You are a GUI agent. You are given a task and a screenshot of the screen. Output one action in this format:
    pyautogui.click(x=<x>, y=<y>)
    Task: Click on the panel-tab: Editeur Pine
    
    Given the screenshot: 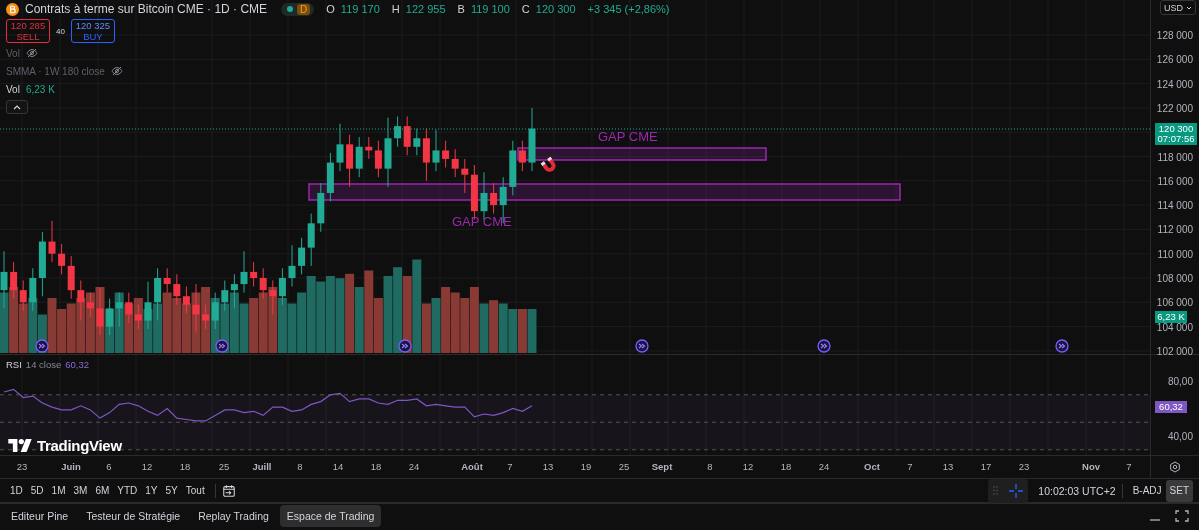 What is the action you would take?
    pyautogui.click(x=40, y=516)
    